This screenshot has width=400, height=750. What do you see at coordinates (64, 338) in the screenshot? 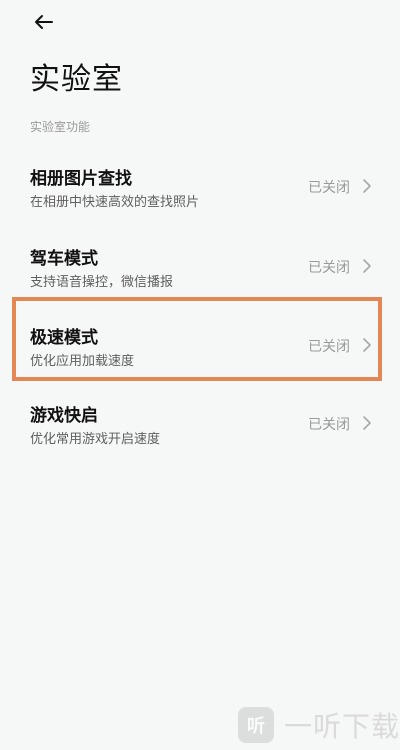
I see `item-title: 极速模式` at bounding box center [64, 338].